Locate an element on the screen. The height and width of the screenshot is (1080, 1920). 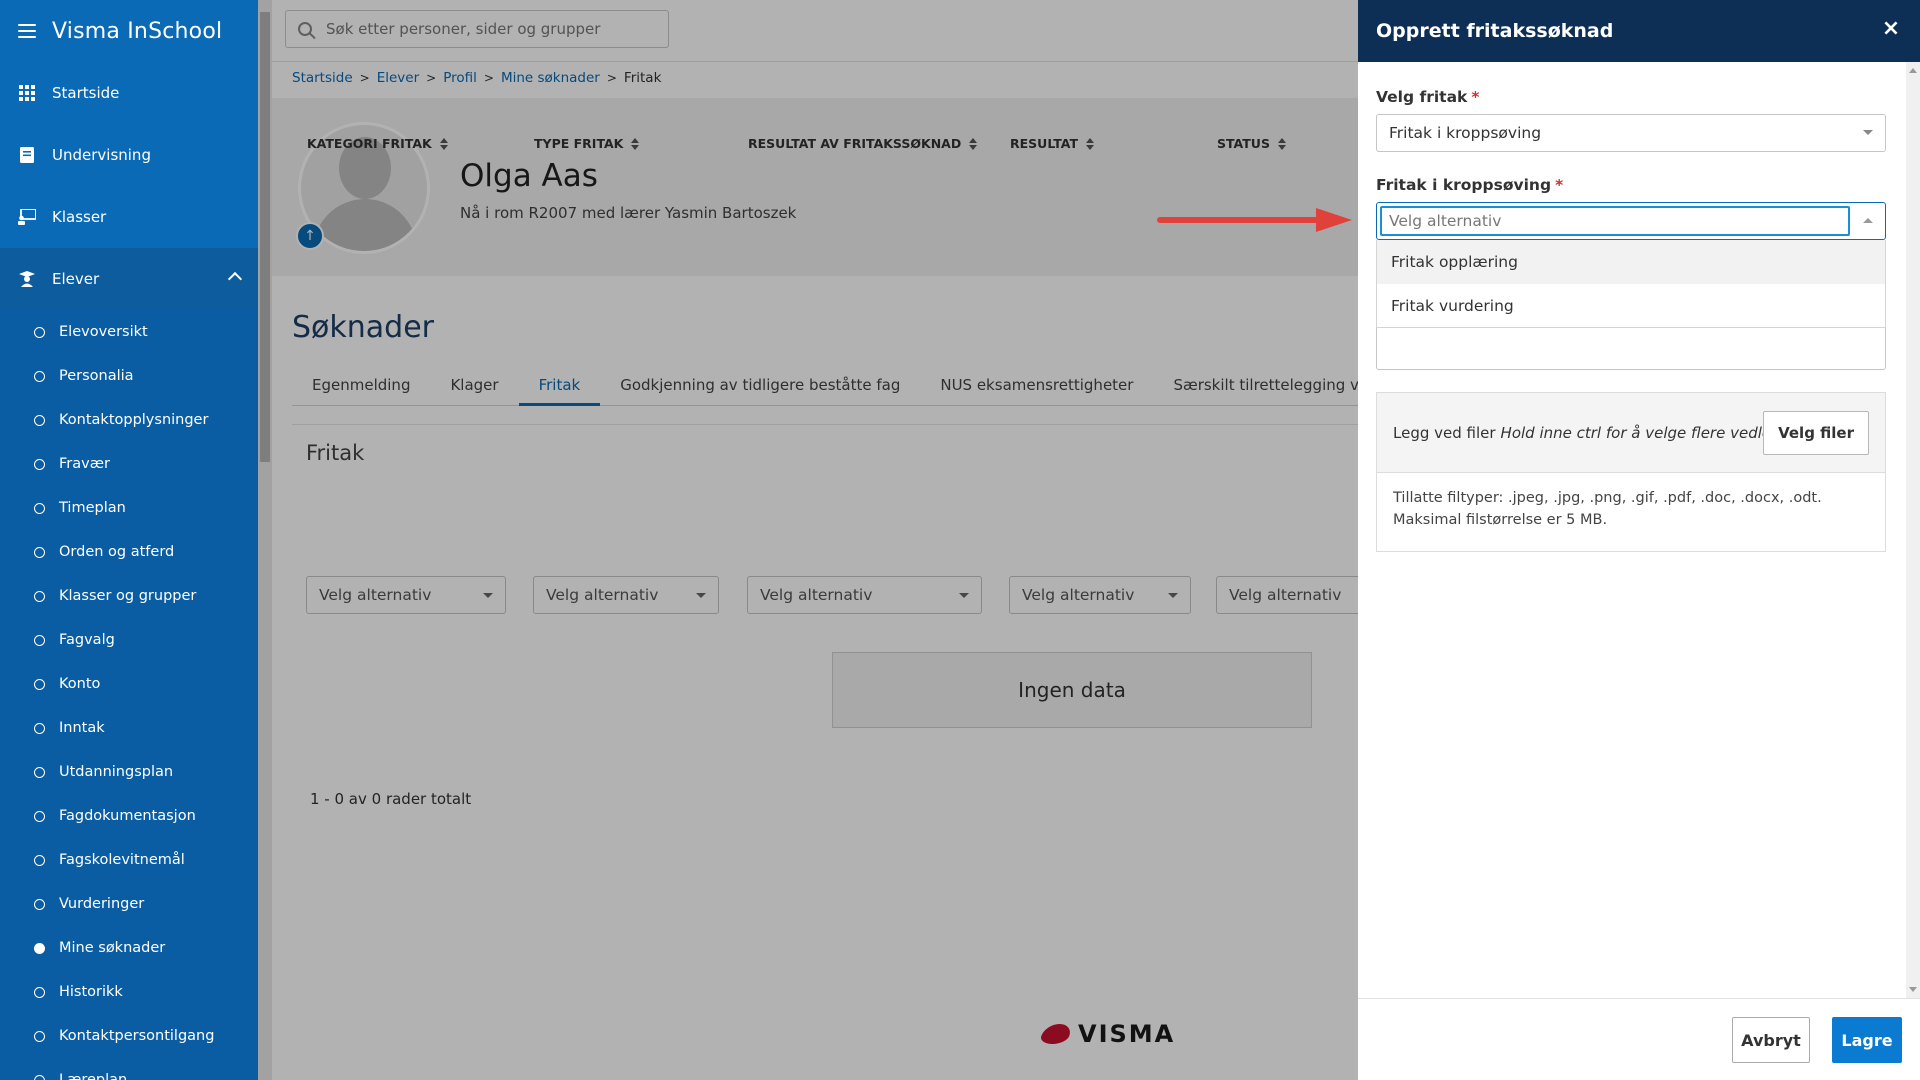
sidebar-subitem-fagdokumentasjon: Fagdokumentasjon is located at coordinates (129, 816).